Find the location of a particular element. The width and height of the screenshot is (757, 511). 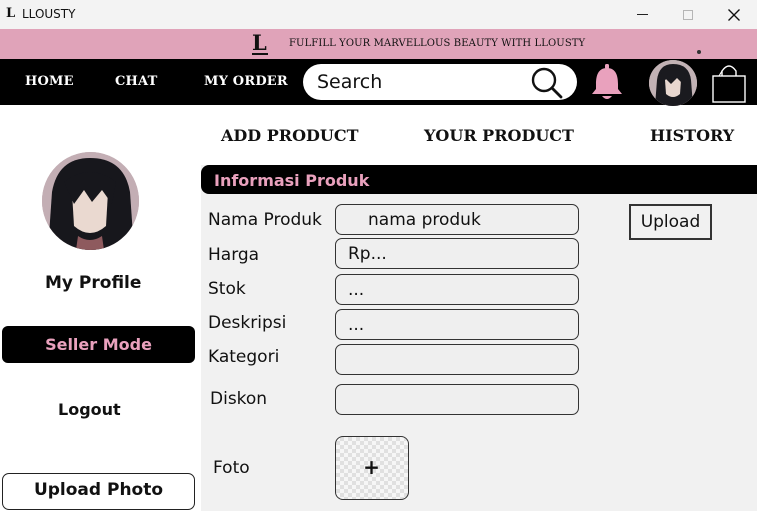

kategori-input is located at coordinates (458, 359).